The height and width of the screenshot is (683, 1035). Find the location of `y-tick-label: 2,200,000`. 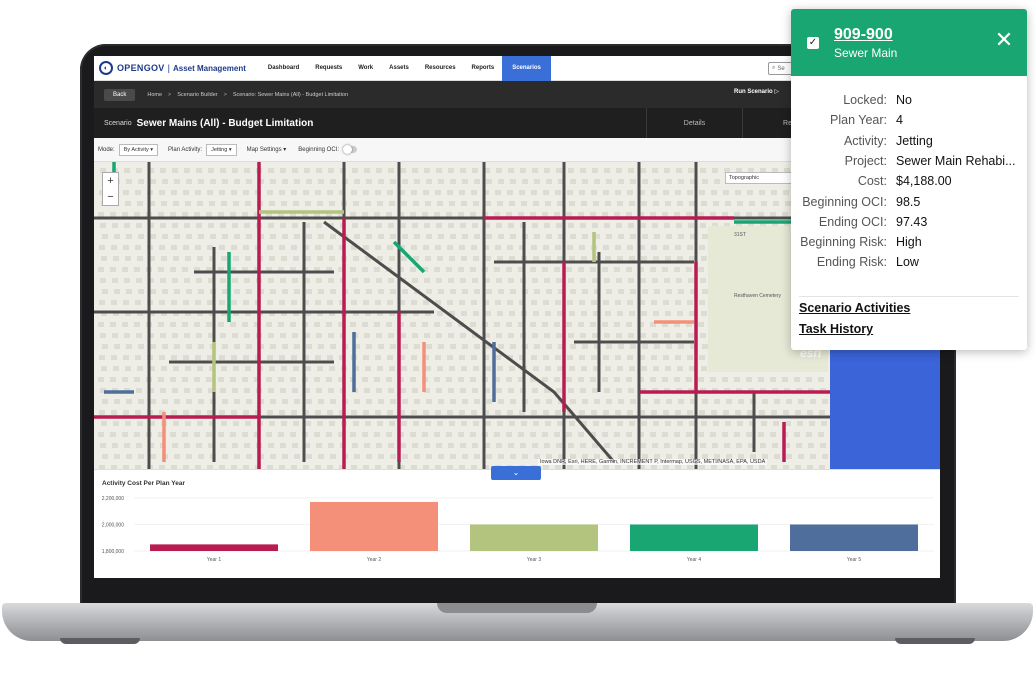

y-tick-label: 2,200,000 is located at coordinates (113, 499).